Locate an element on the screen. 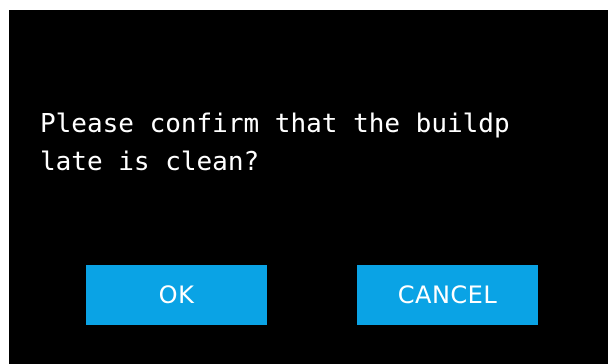  cancel-button-label: CANCEL is located at coordinates (447, 295).